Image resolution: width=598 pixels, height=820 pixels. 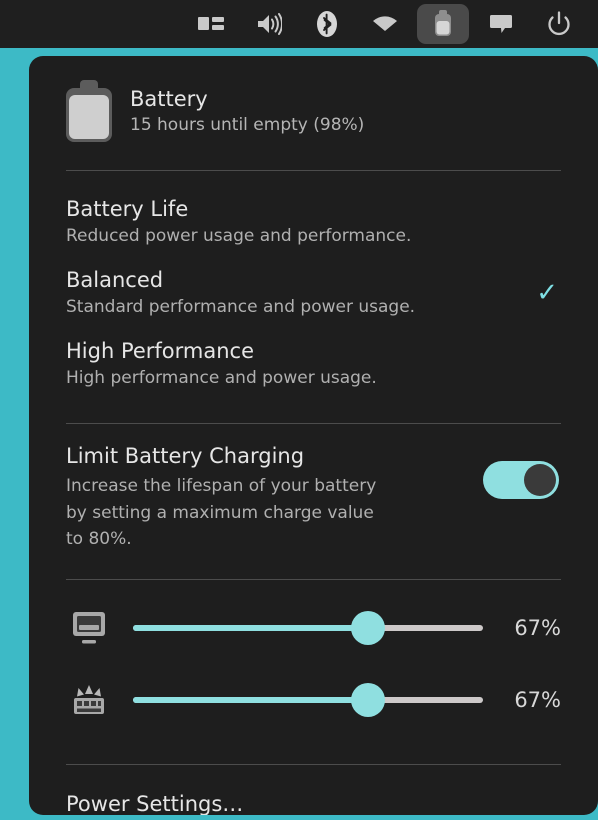 I want to click on profile-description: High performance and power usage., so click(x=221, y=378).